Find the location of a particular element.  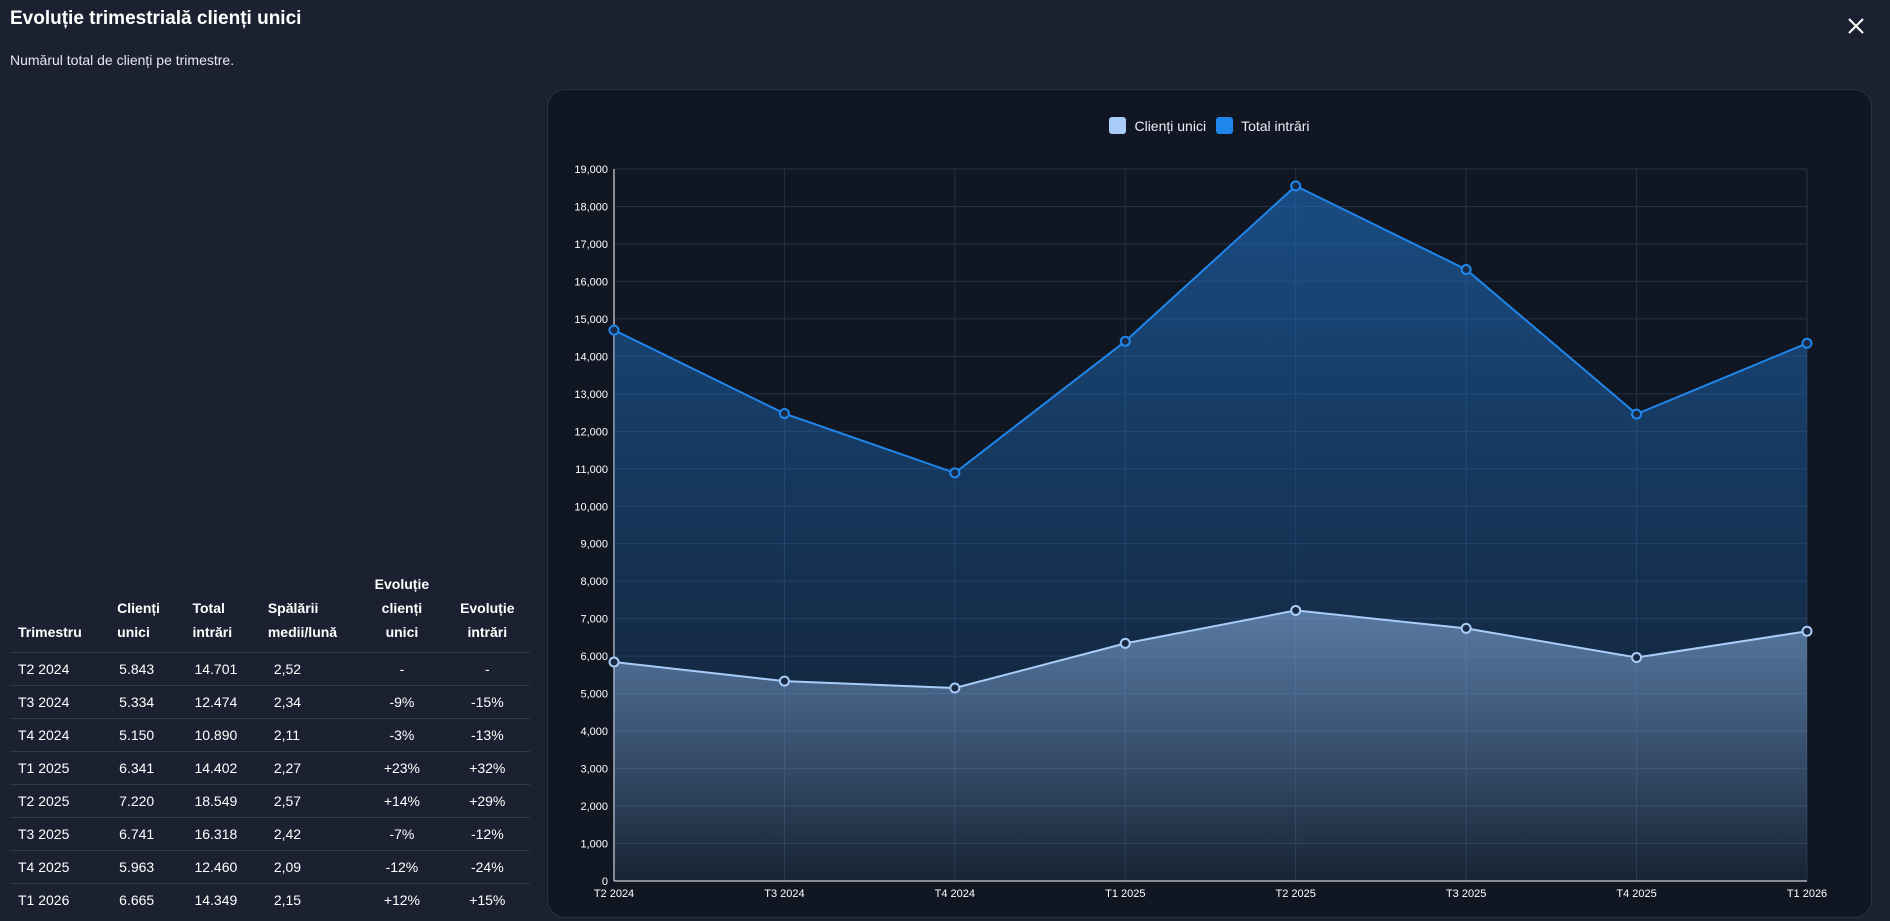

table-cell: -12% is located at coordinates (487, 834).